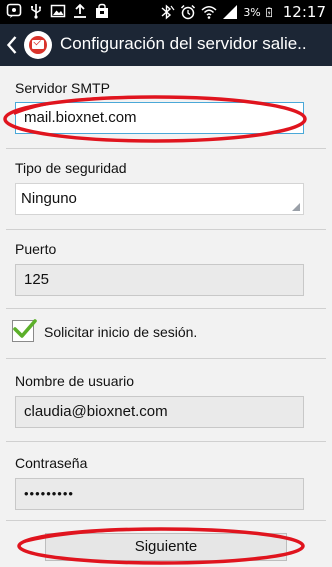 Image resolution: width=332 pixels, height=567 pixels. I want to click on require-signin-checkbox, so click(24, 330).